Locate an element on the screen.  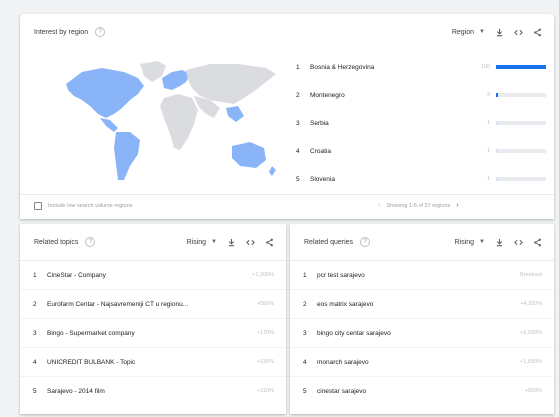
queries-filter-label: Rising is located at coordinates (464, 242).